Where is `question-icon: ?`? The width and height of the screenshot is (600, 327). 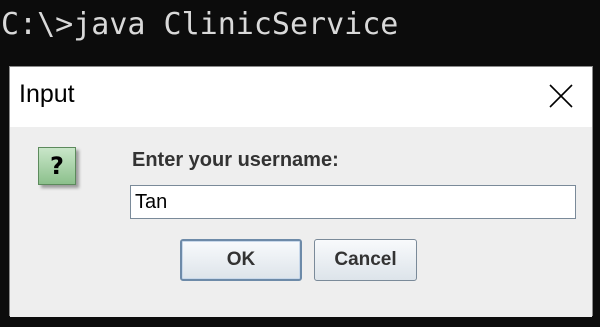 question-icon: ? is located at coordinates (57, 166).